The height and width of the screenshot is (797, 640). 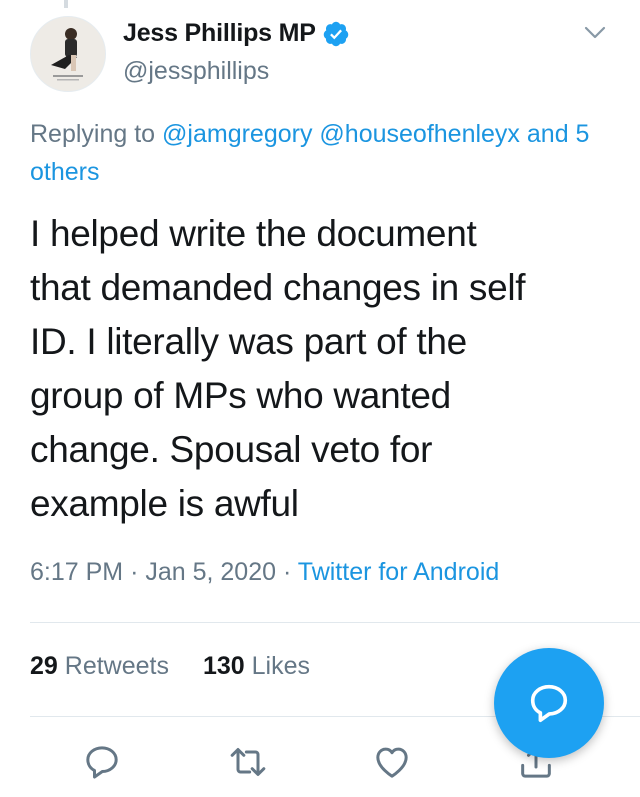 I want to click on likes-stat: 130 Likes, so click(x=256, y=666).